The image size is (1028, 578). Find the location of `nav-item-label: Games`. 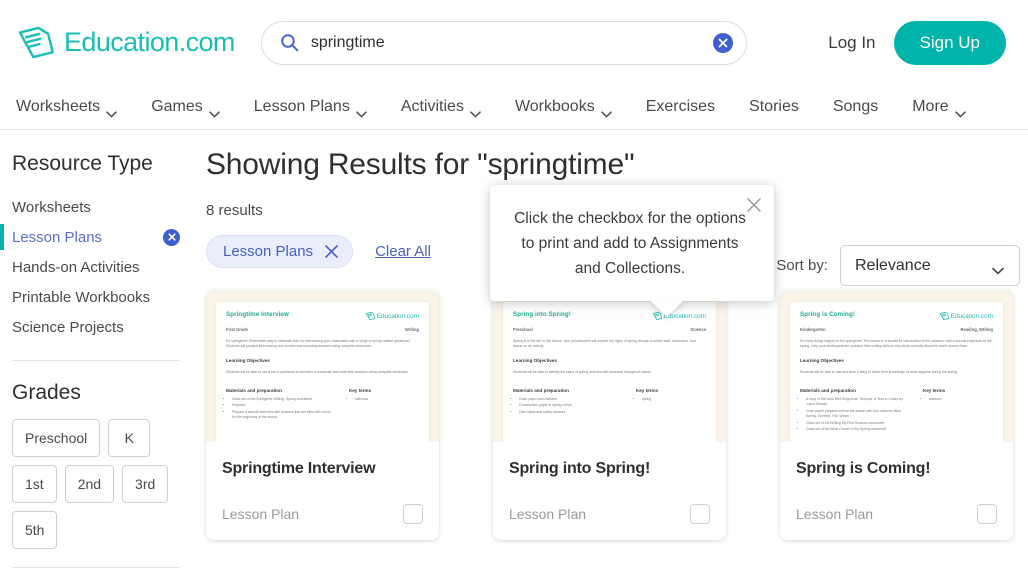

nav-item-label: Games is located at coordinates (177, 106).